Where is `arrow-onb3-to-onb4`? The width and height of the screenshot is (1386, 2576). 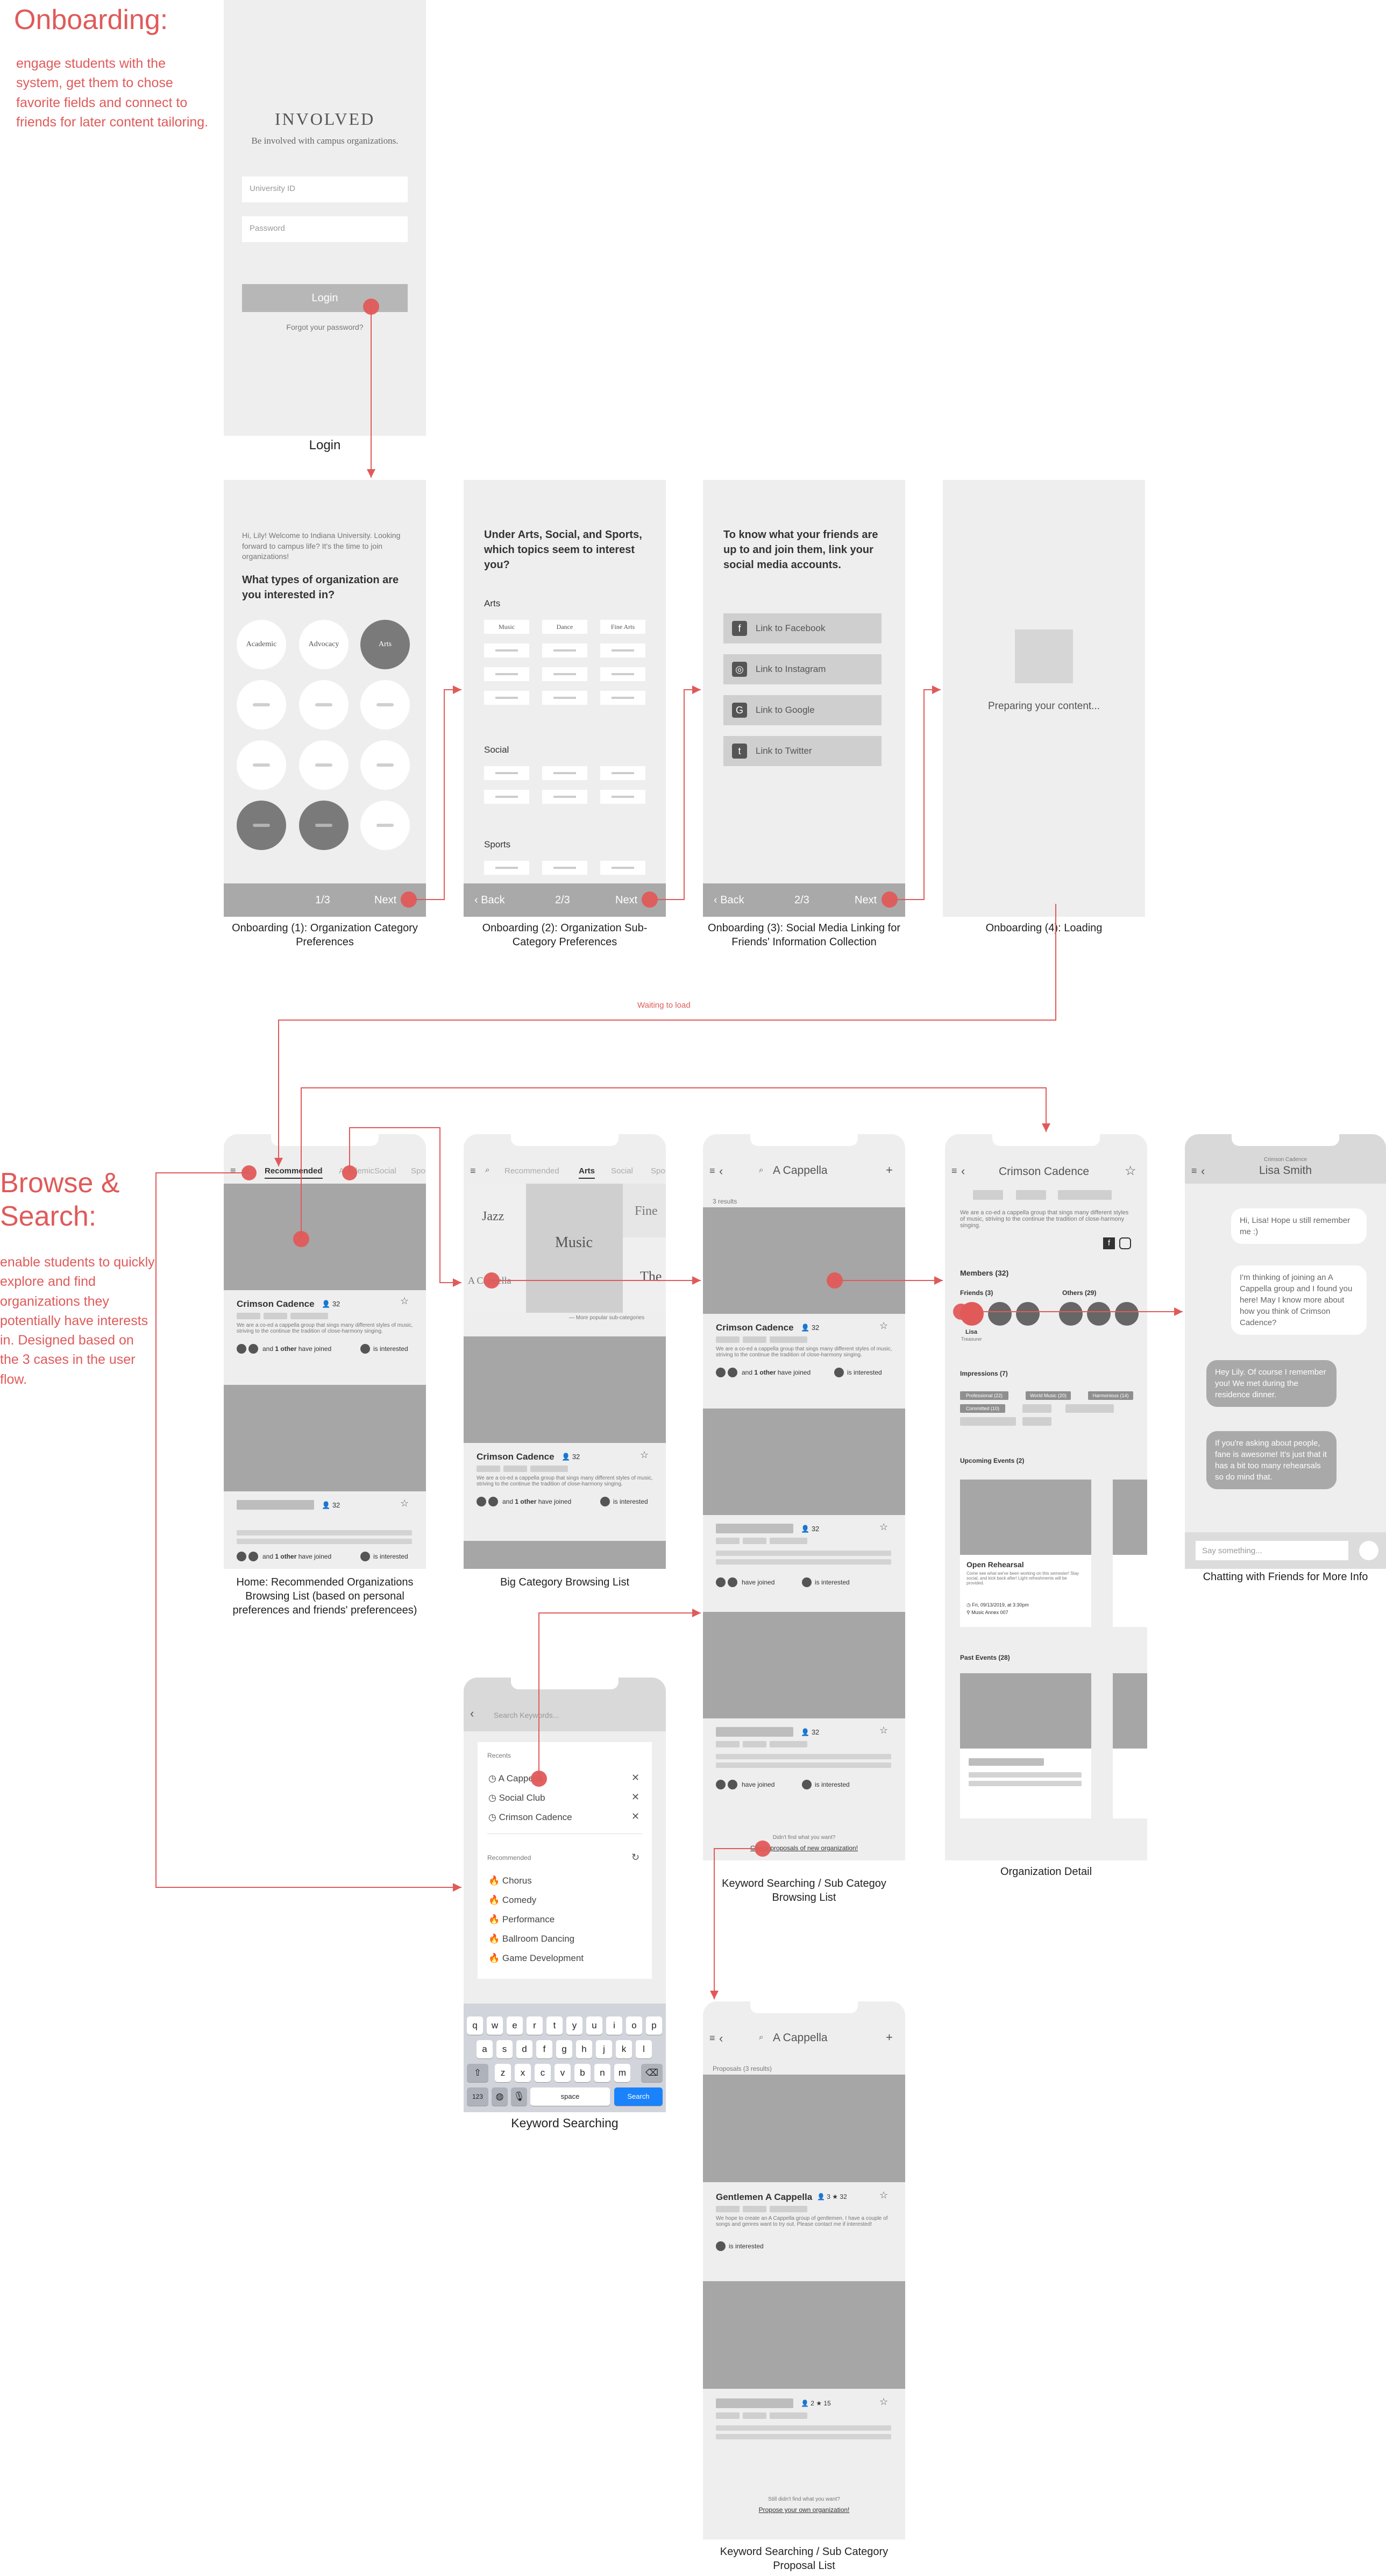
arrow-onb3-to-onb4 is located at coordinates (915, 792).